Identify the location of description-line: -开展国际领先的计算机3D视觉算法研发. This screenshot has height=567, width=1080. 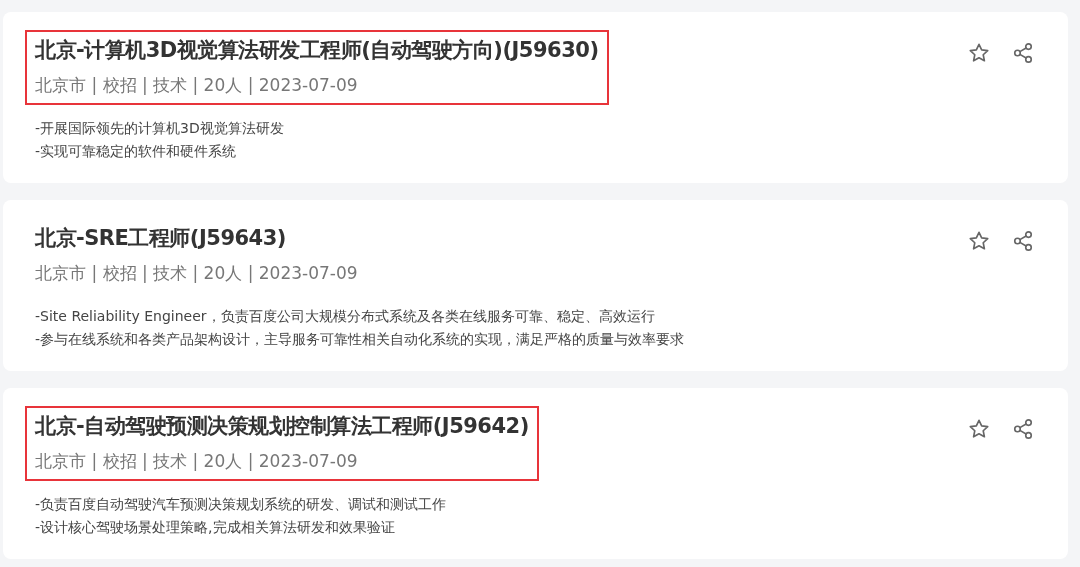
(160, 128).